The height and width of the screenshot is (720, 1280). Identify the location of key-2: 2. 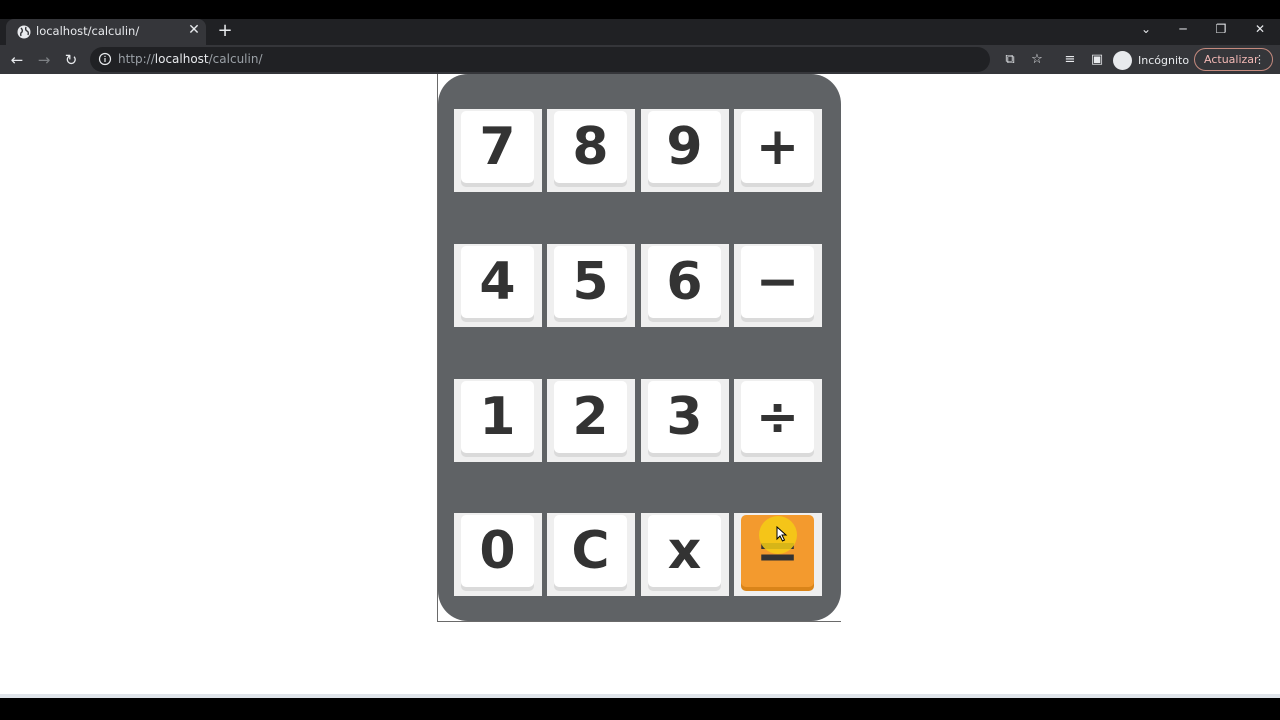
(591, 420).